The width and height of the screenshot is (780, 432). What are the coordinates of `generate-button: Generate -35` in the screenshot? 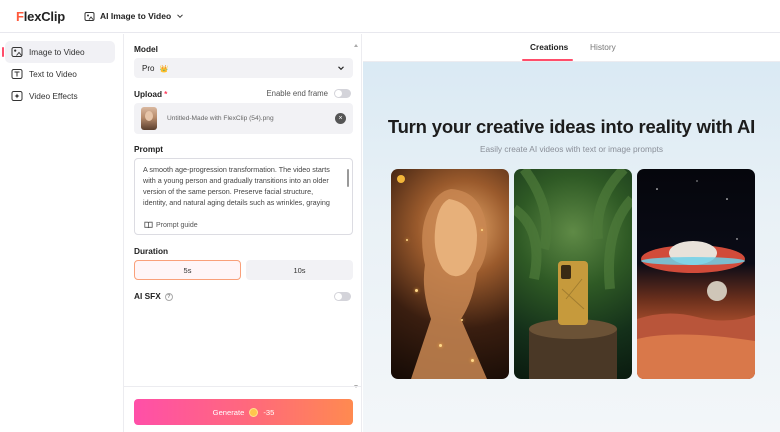 It's located at (243, 412).